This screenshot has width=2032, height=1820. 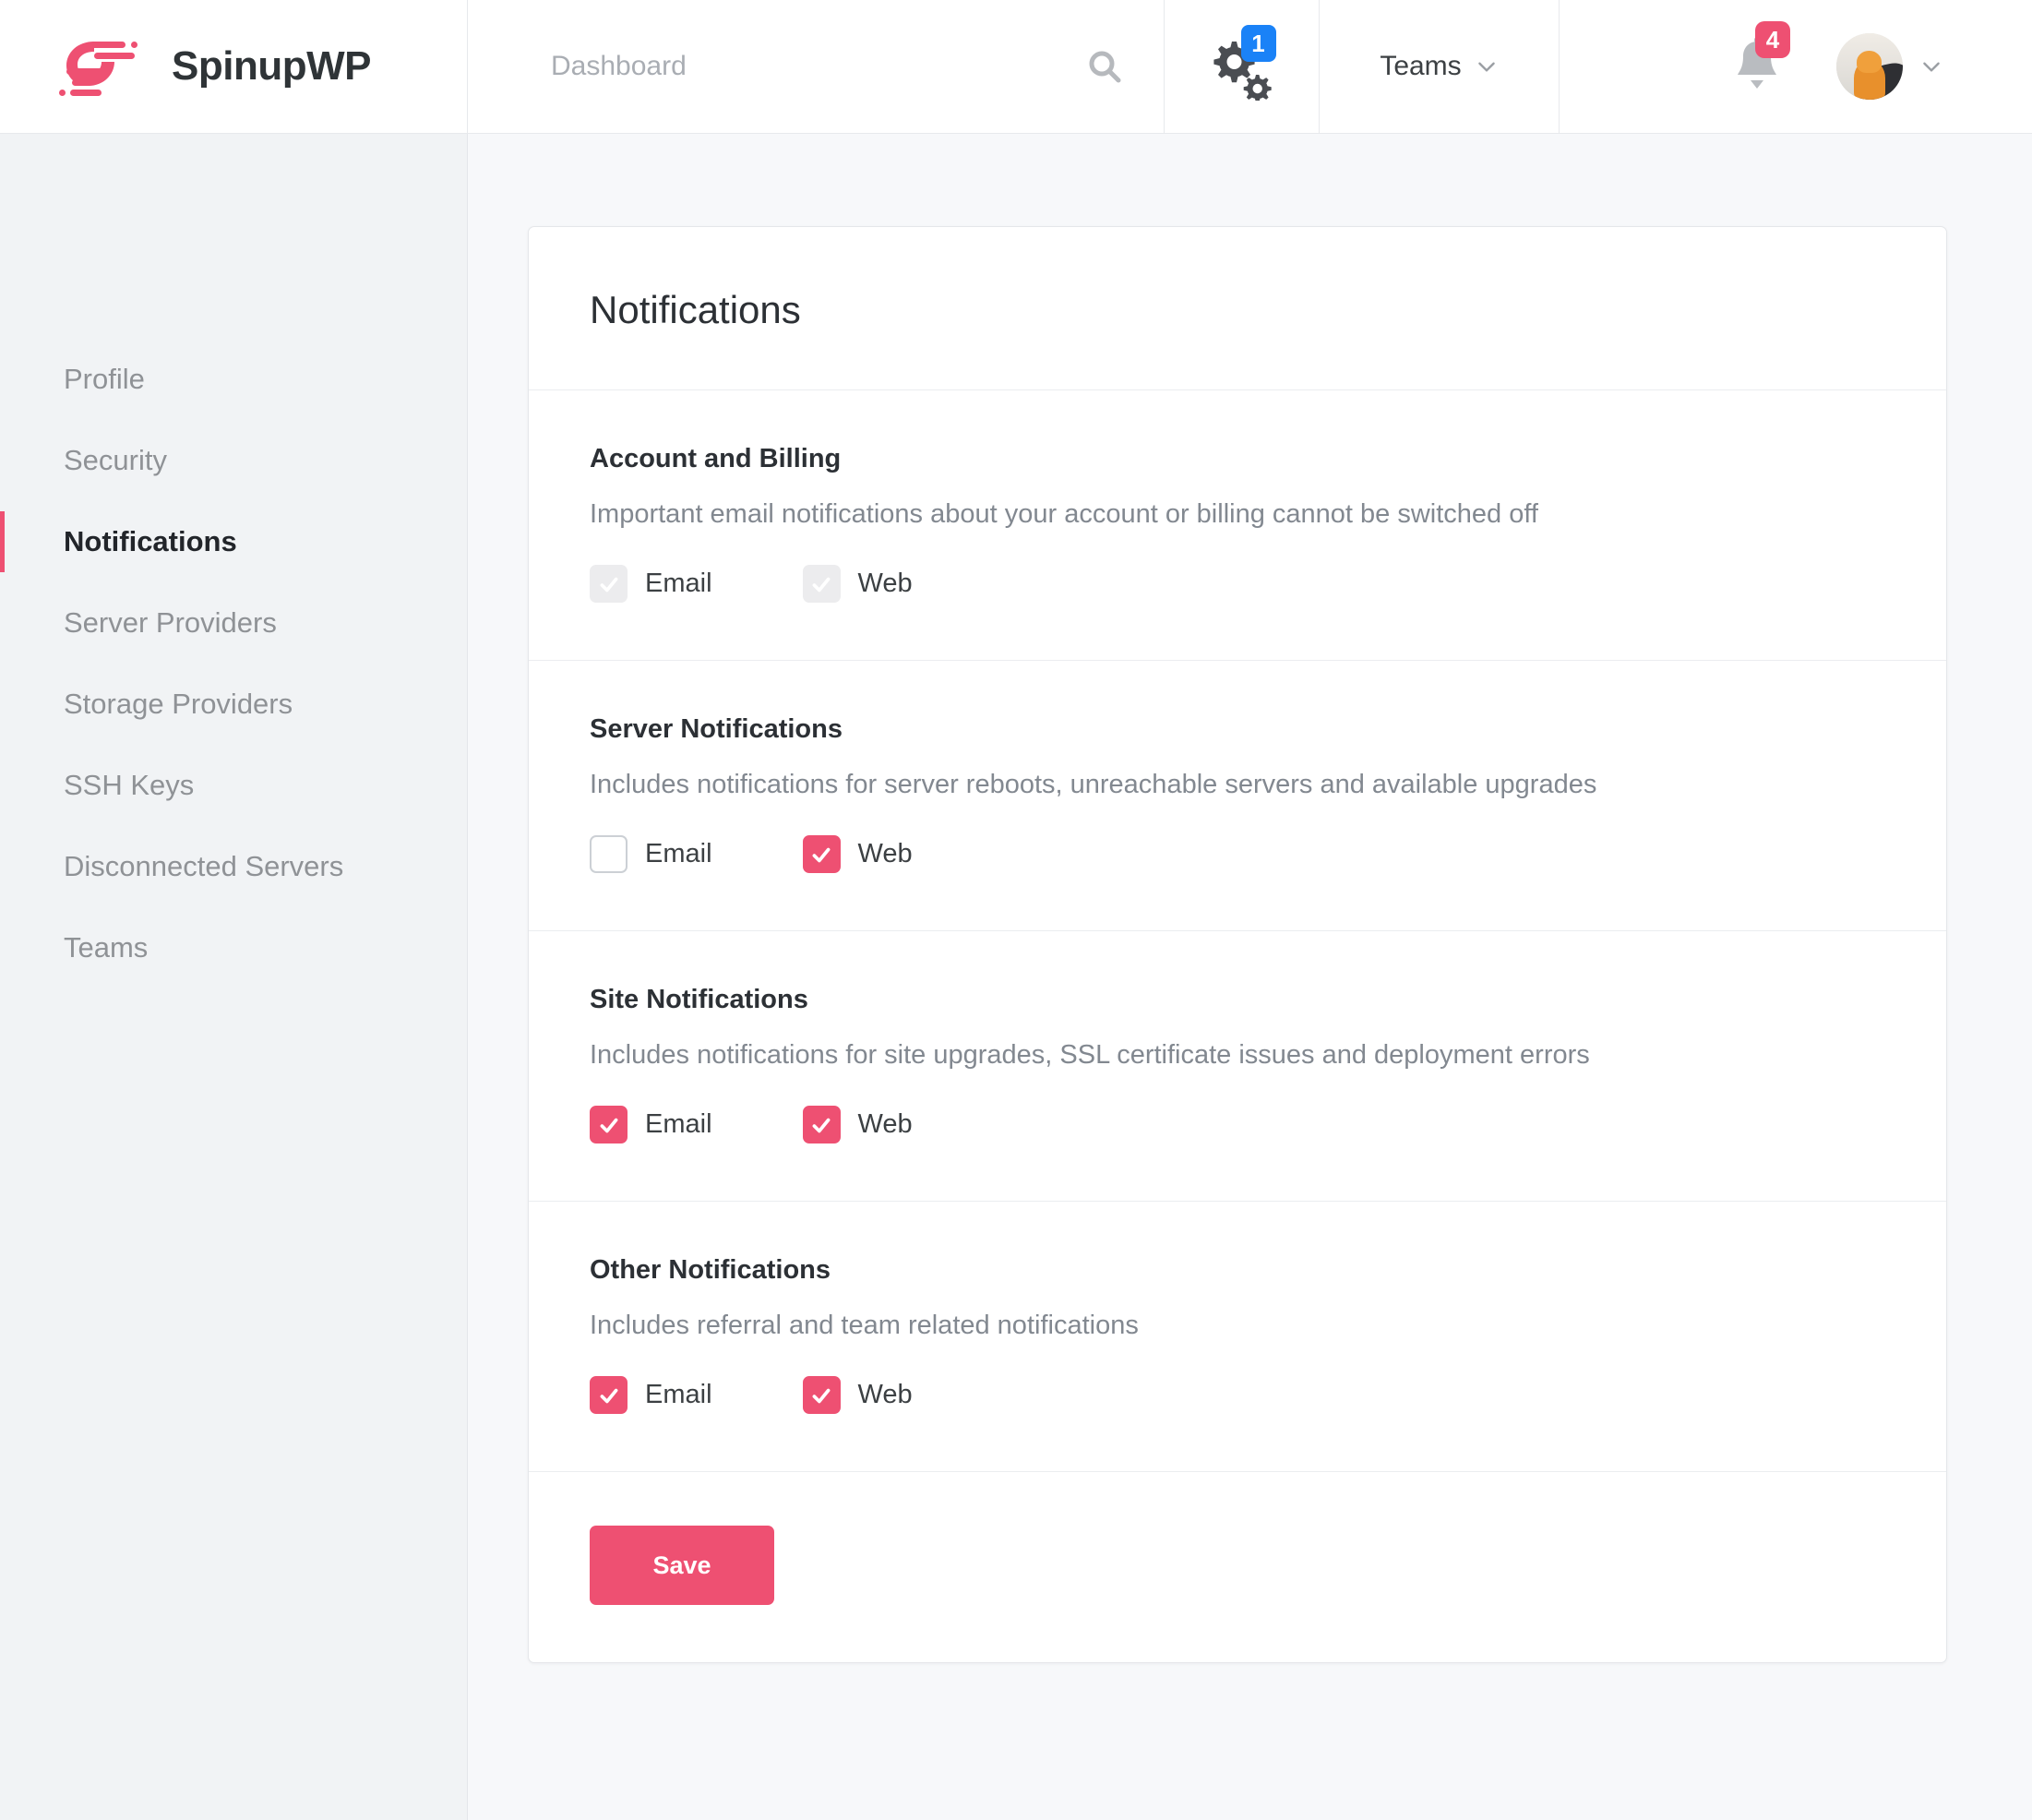 I want to click on checkbox-other-web: Web, so click(x=857, y=1395).